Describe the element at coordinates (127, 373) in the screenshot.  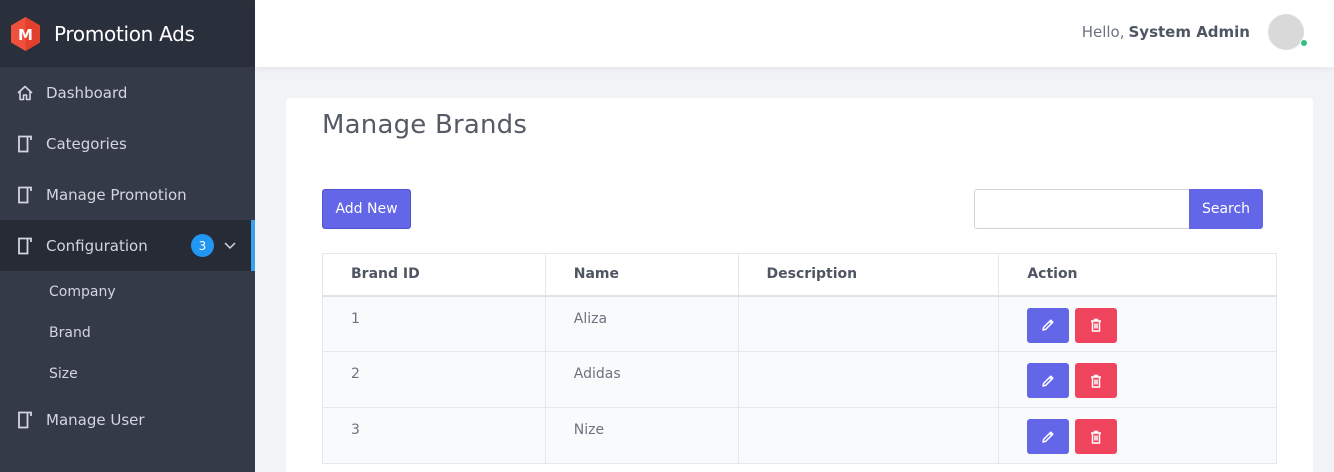
I see `sidebar-subitem-size: Size` at that location.